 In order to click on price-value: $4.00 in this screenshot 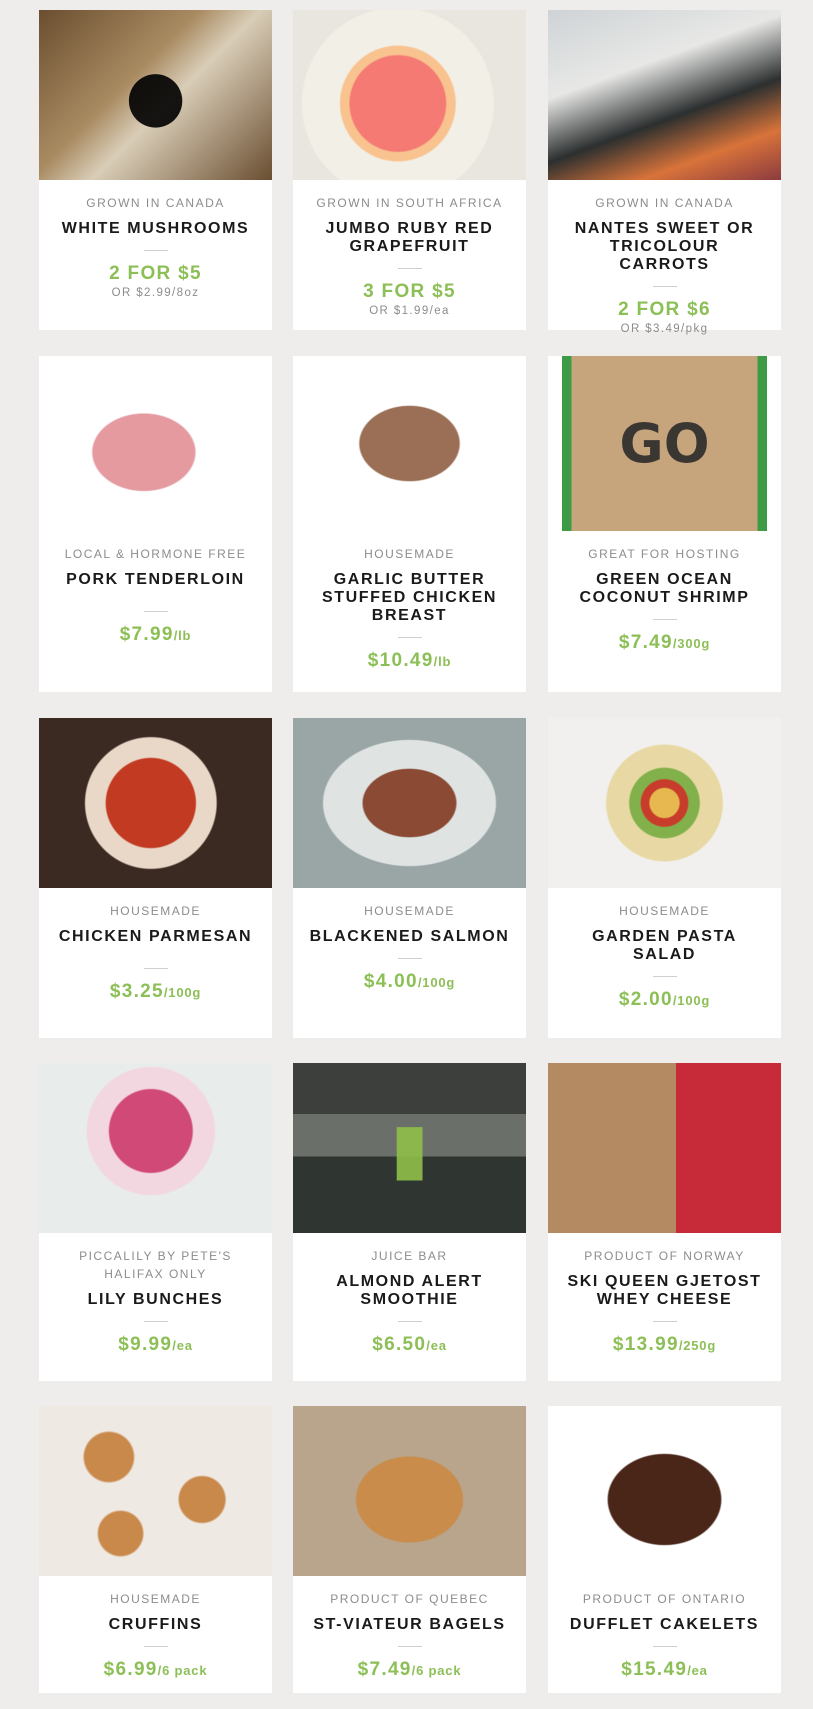, I will do `click(390, 981)`.